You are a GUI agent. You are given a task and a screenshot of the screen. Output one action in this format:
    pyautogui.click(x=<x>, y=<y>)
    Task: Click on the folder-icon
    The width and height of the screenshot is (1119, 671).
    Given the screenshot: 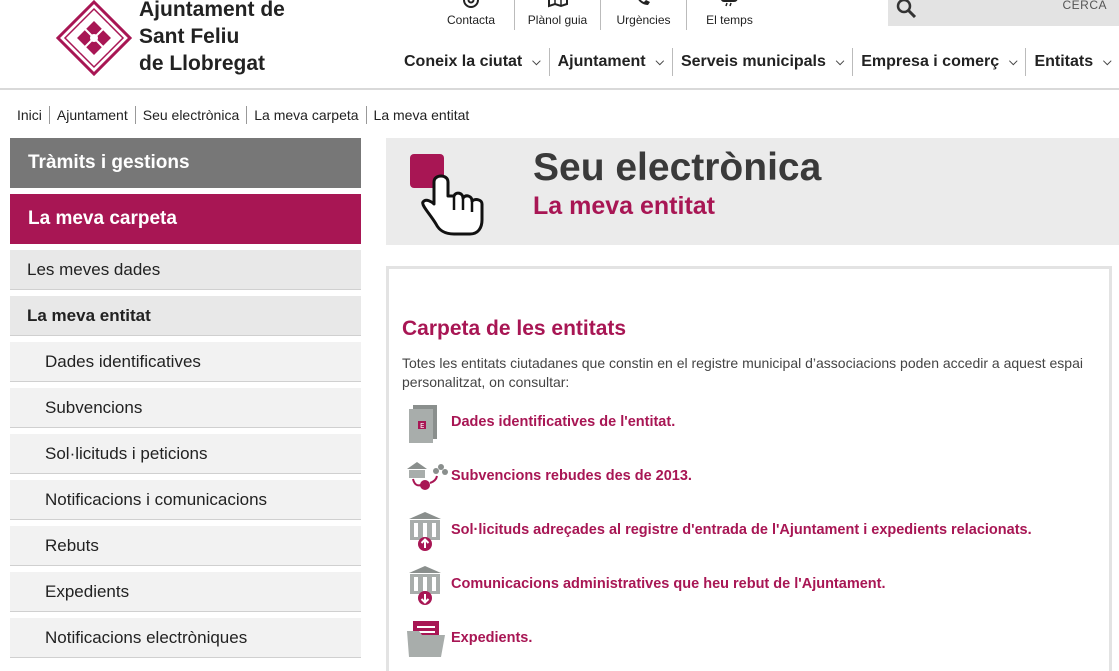 What is the action you would take?
    pyautogui.click(x=426, y=639)
    